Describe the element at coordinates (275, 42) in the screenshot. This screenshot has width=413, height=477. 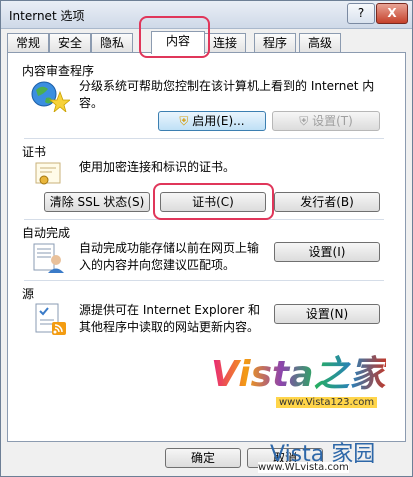
I see `tab-programs: 程序` at that location.